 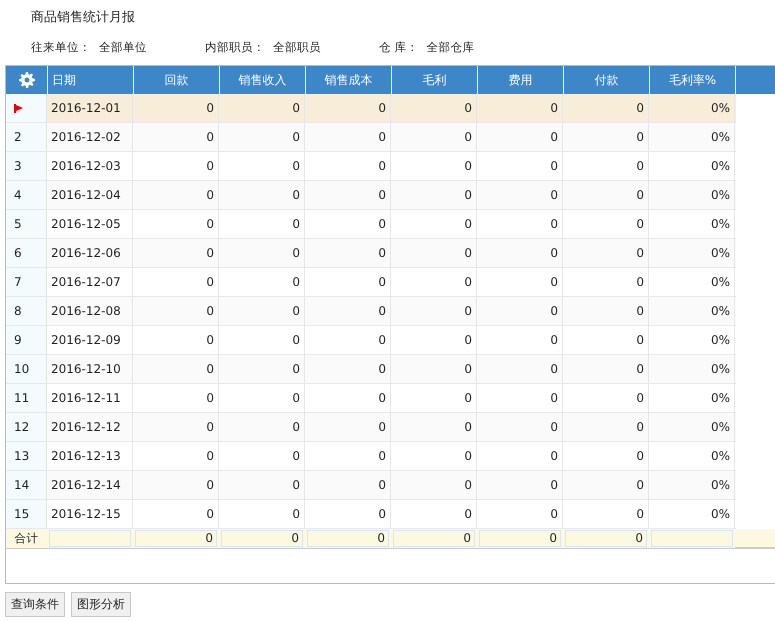 I want to click on filter-label: 仓 库：, so click(x=399, y=48).